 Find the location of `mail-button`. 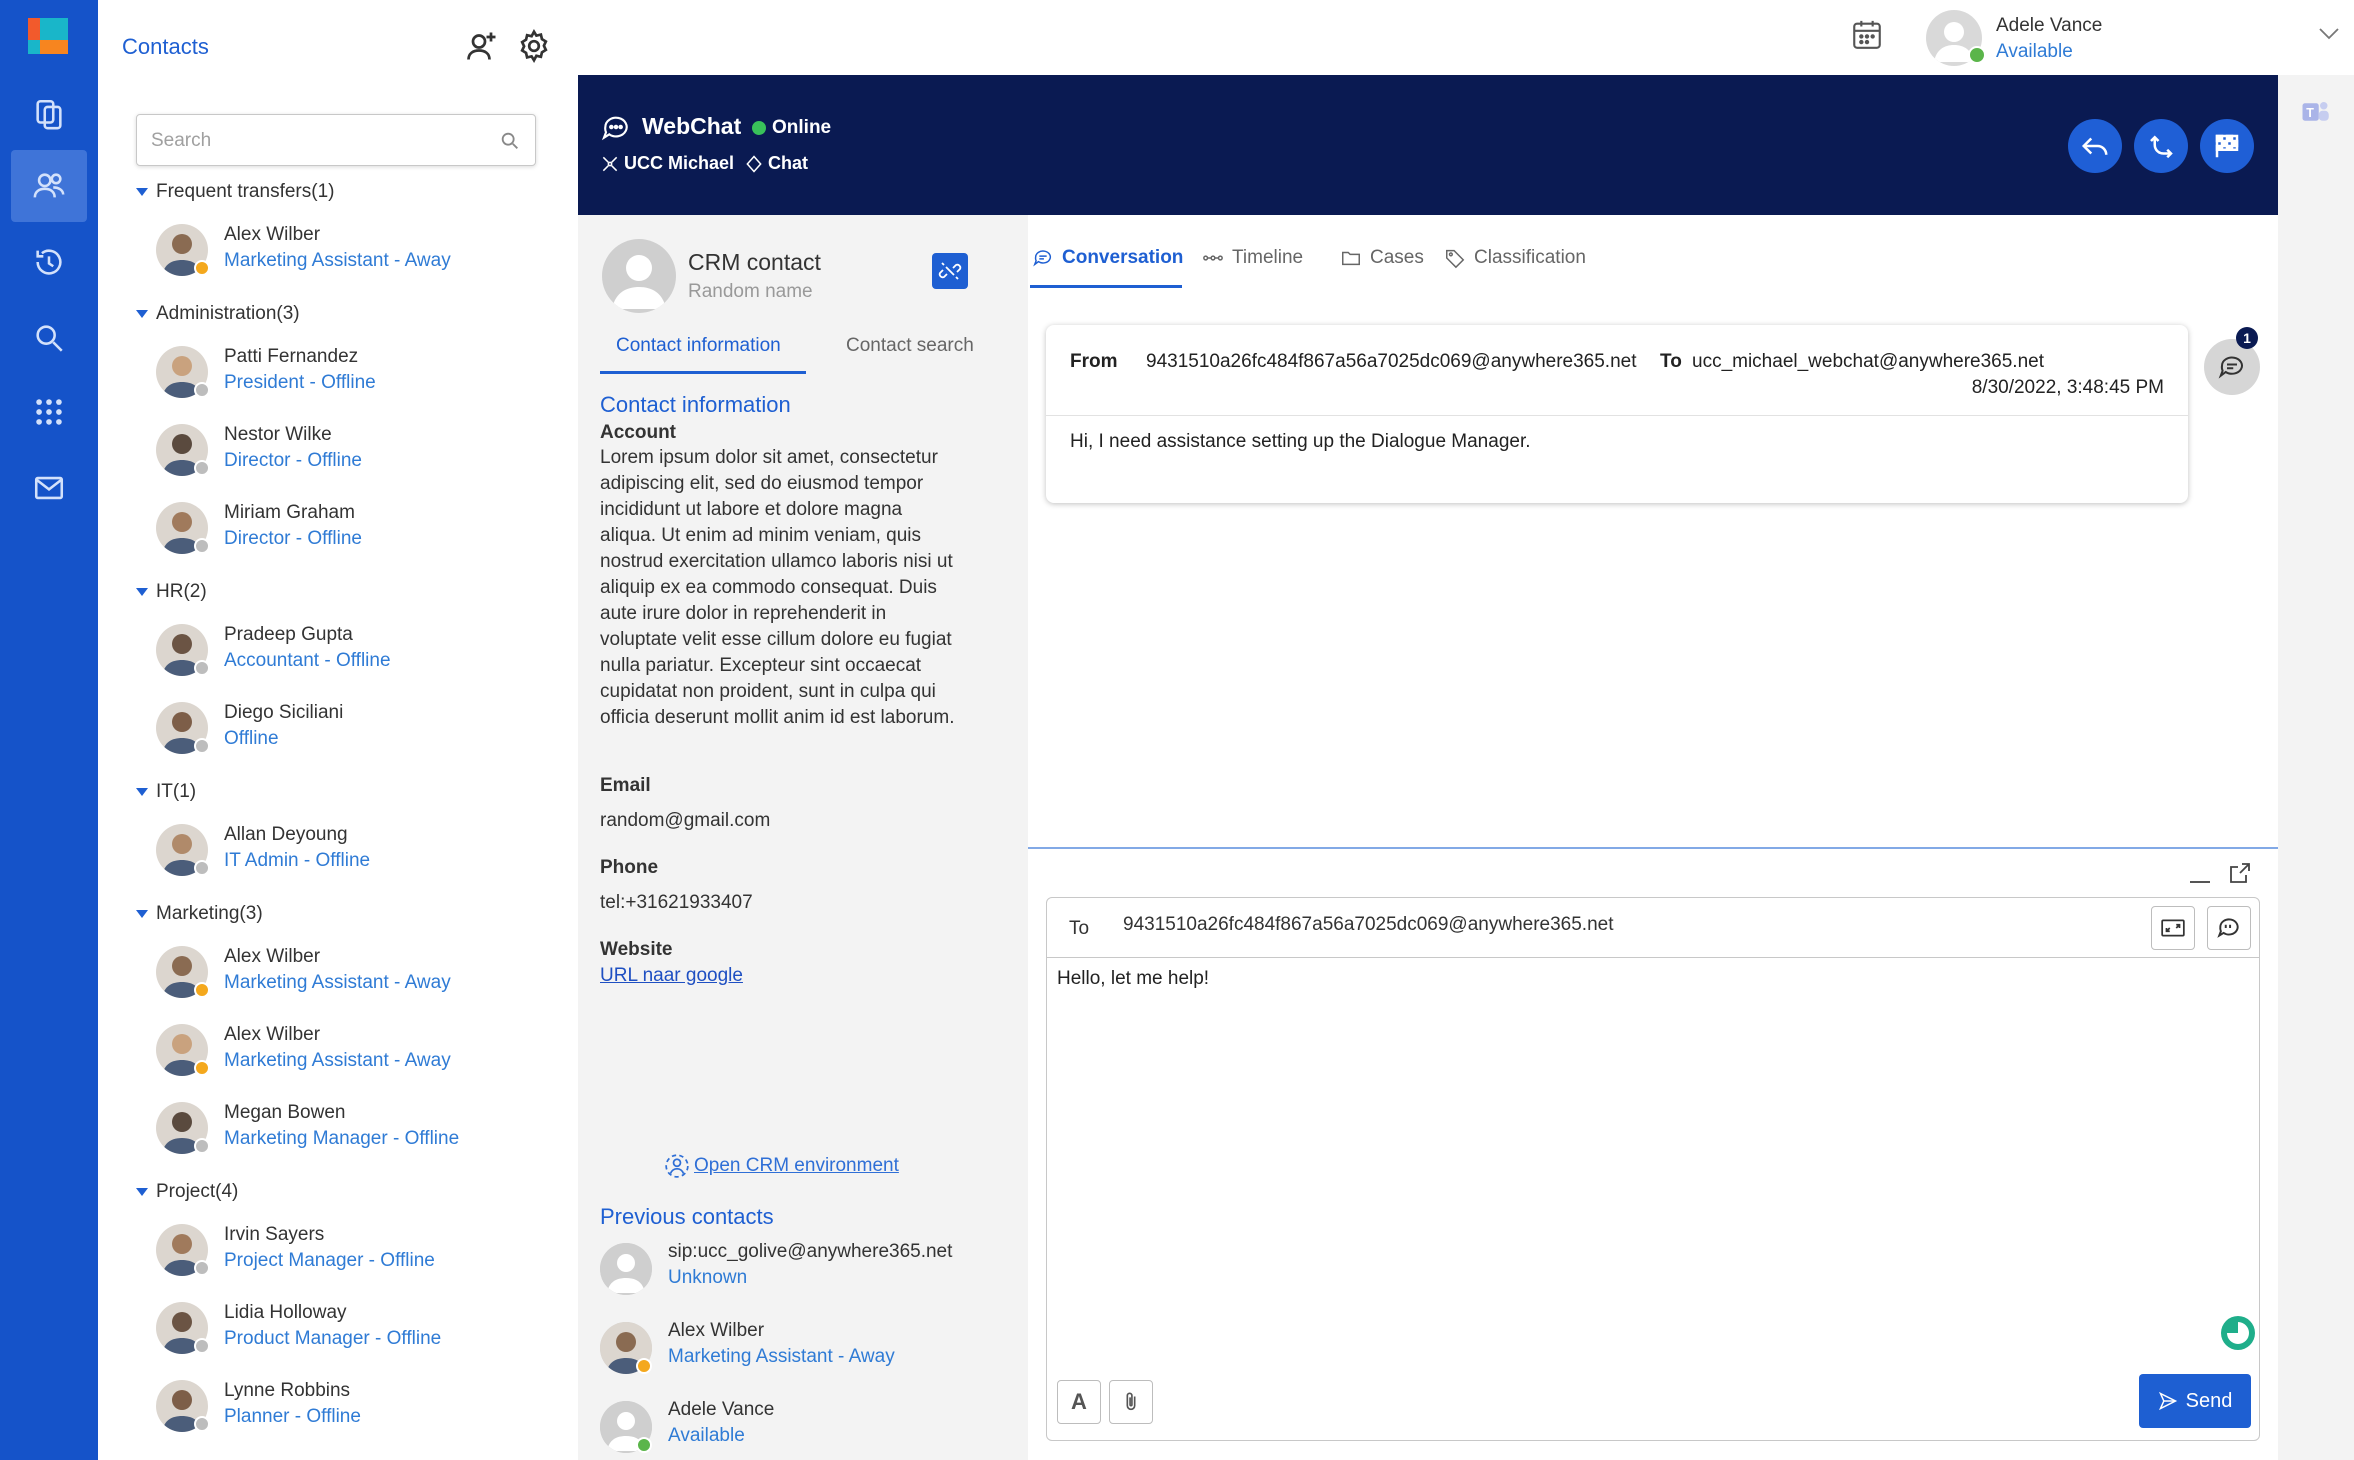

mail-button is located at coordinates (49, 488).